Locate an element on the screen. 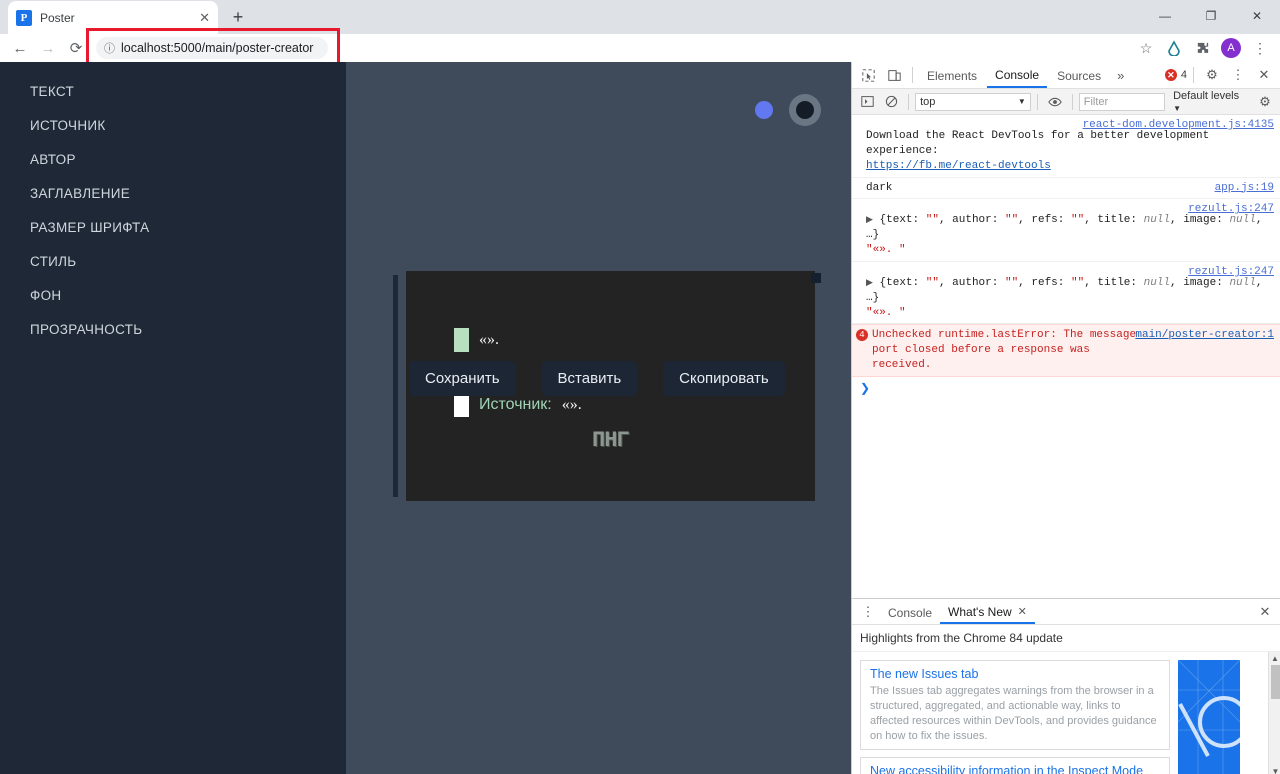 Image resolution: width=1280 pixels, height=774 pixels. object-empty-string: "" is located at coordinates (932, 220).